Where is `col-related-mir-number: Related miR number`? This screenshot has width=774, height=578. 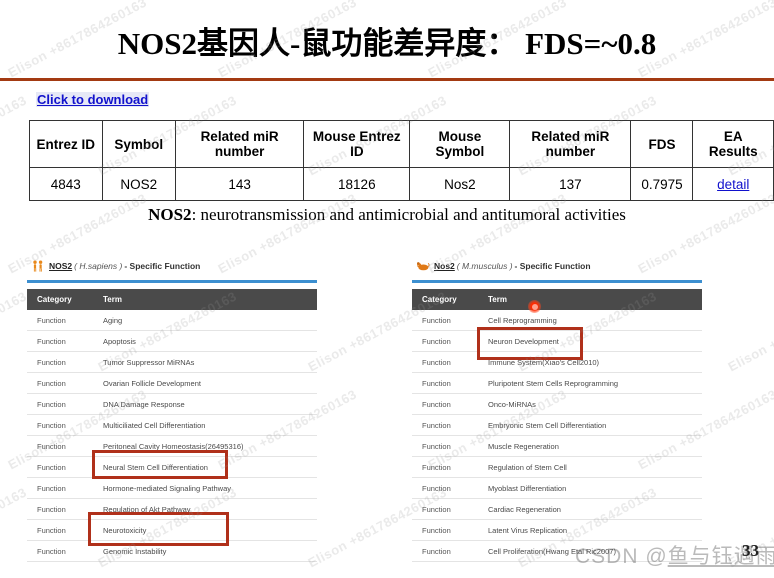 col-related-mir-number: Related miR number is located at coordinates (239, 144).